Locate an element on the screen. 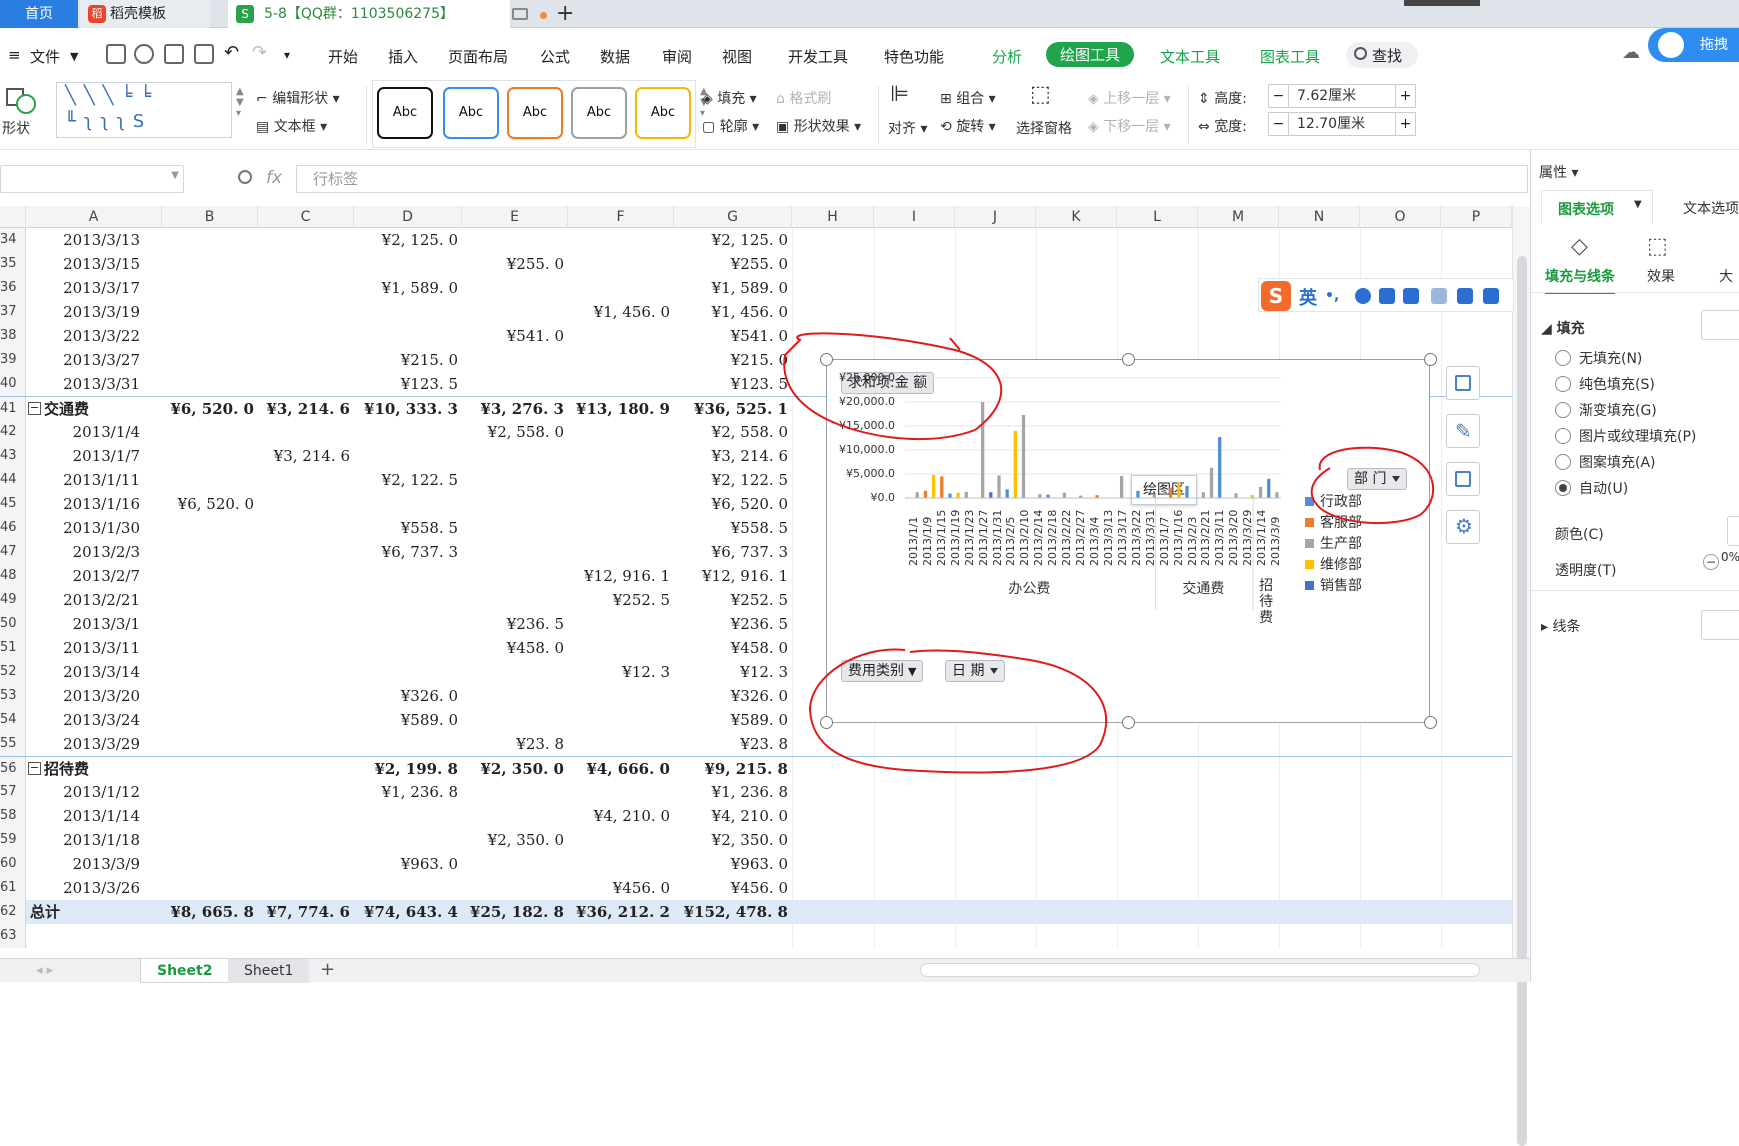 The width and height of the screenshot is (1739, 1146). cell-a: 交通费 is located at coordinates (104, 409).